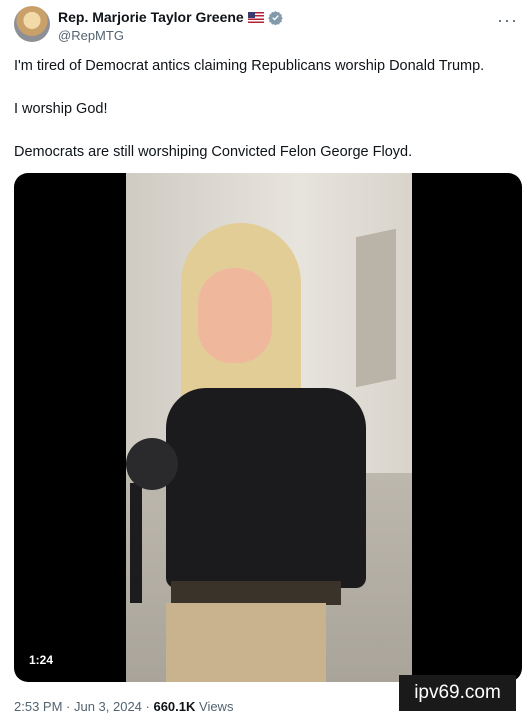  What do you see at coordinates (266, 488) in the screenshot?
I see `person-top` at bounding box center [266, 488].